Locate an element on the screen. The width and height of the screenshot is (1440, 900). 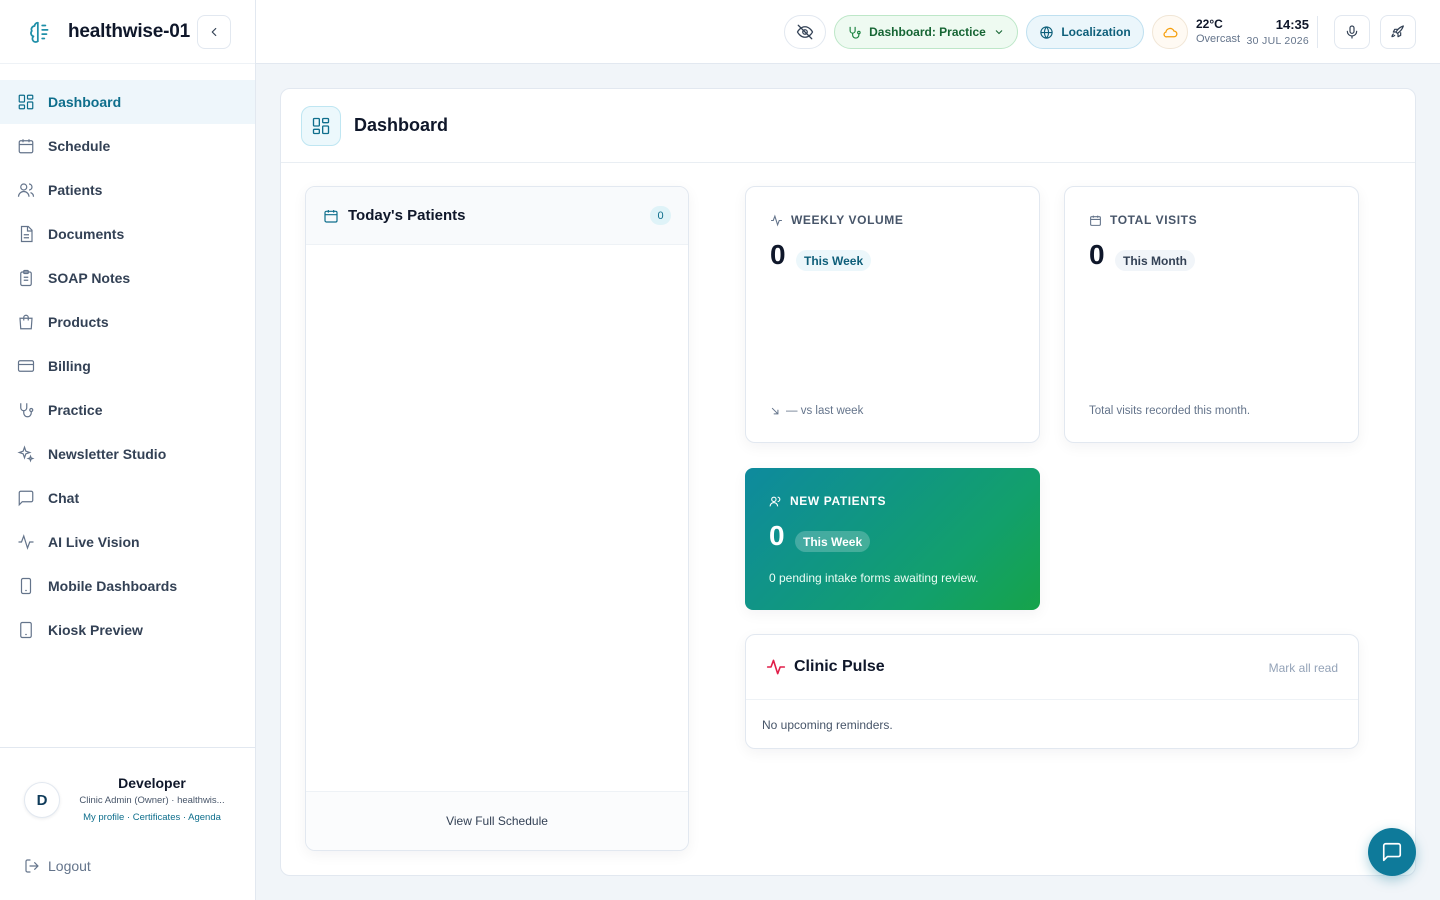
clock-date: 30 JUL 2026 is located at coordinates (1277, 41).